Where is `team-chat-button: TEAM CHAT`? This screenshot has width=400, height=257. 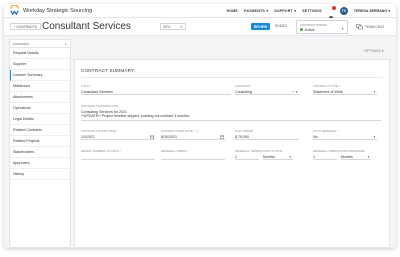 team-chat-button: TEAM CHAT is located at coordinates (370, 27).